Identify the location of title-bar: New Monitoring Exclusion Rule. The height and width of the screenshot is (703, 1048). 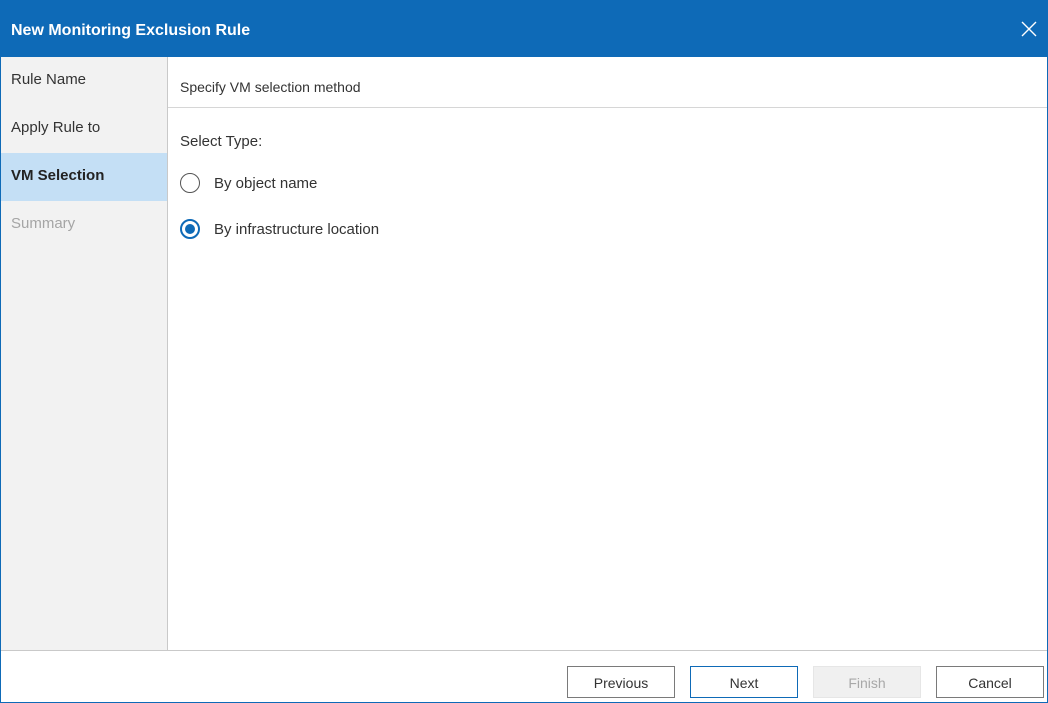
(524, 29).